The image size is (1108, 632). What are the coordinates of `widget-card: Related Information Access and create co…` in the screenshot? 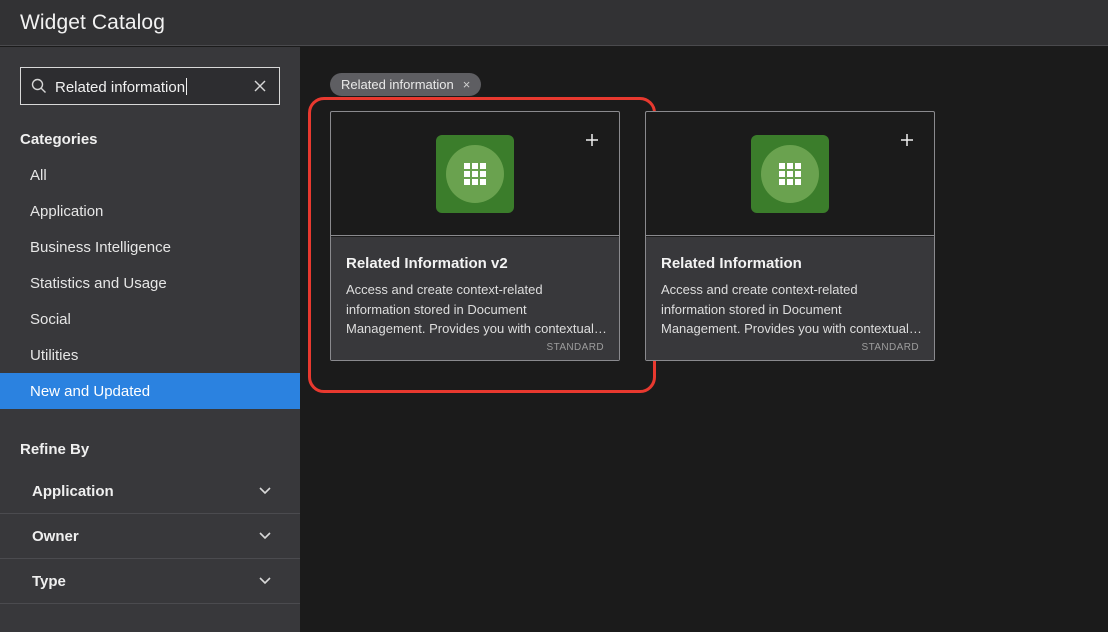 It's located at (790, 236).